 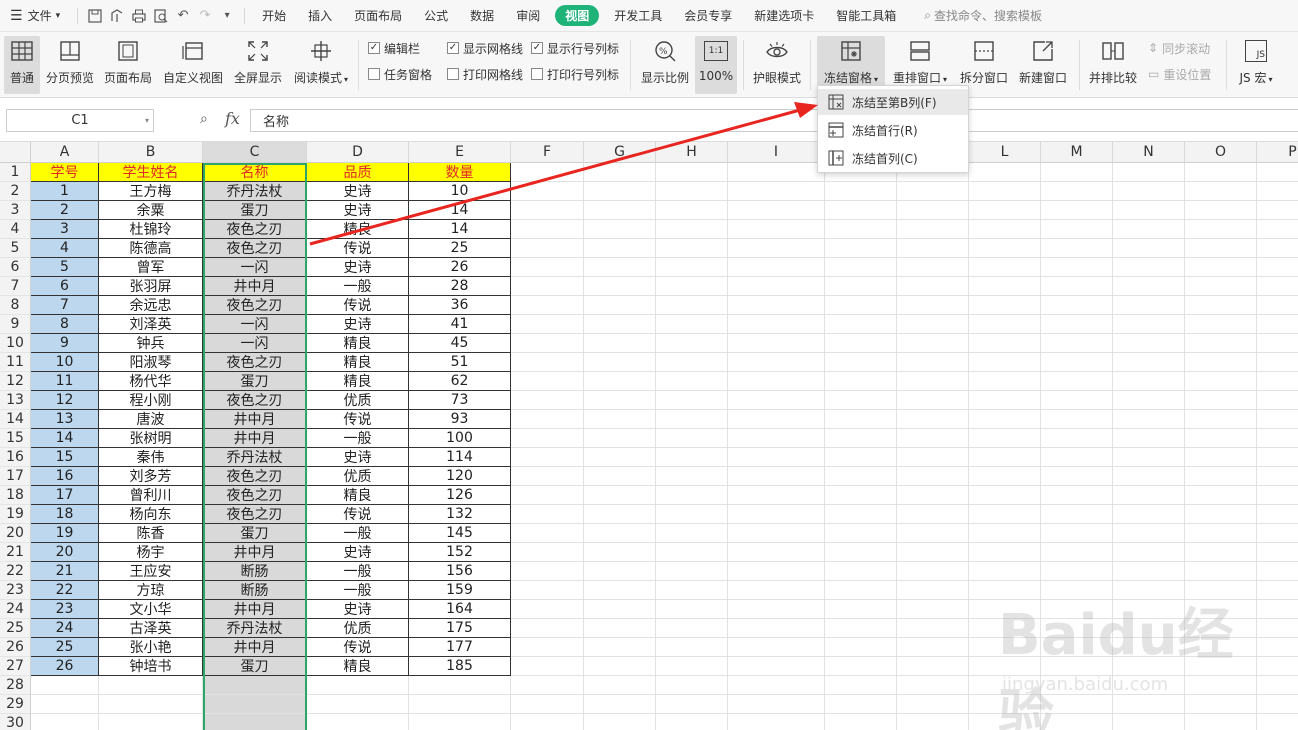 I want to click on table-cell: 5, so click(x=65, y=267).